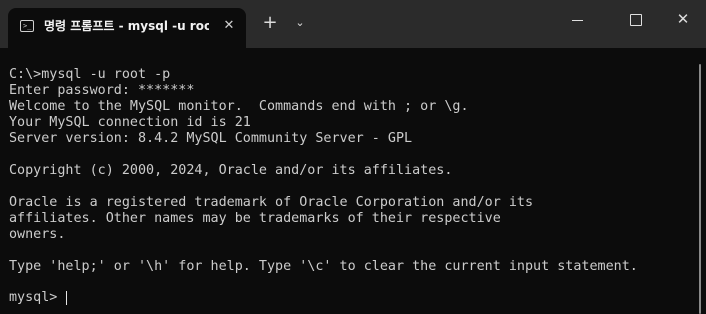  Describe the element at coordinates (270, 23) in the screenshot. I see `new-tab-button: +` at that location.